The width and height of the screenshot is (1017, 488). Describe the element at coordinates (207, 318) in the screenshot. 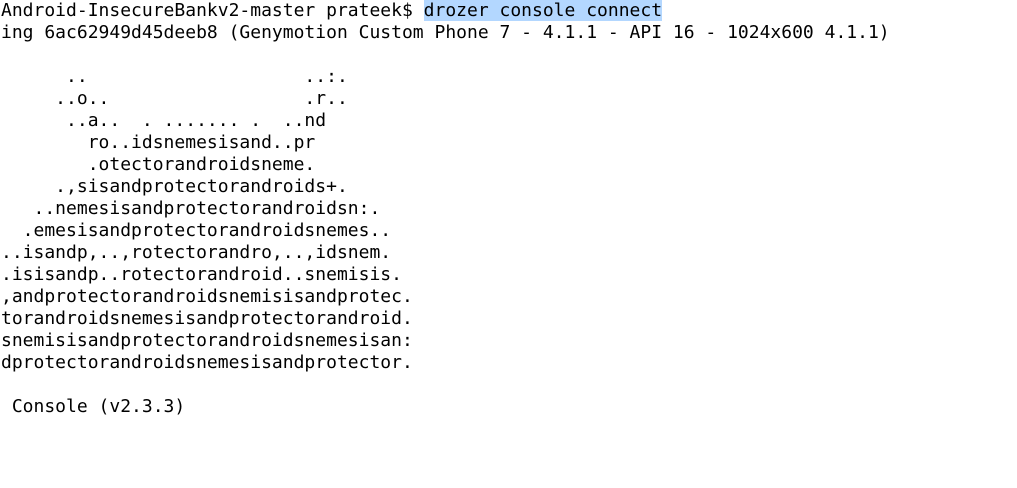

I see `ascii-banner-line: torandroidsnemesisandprotectorandroid.` at that location.